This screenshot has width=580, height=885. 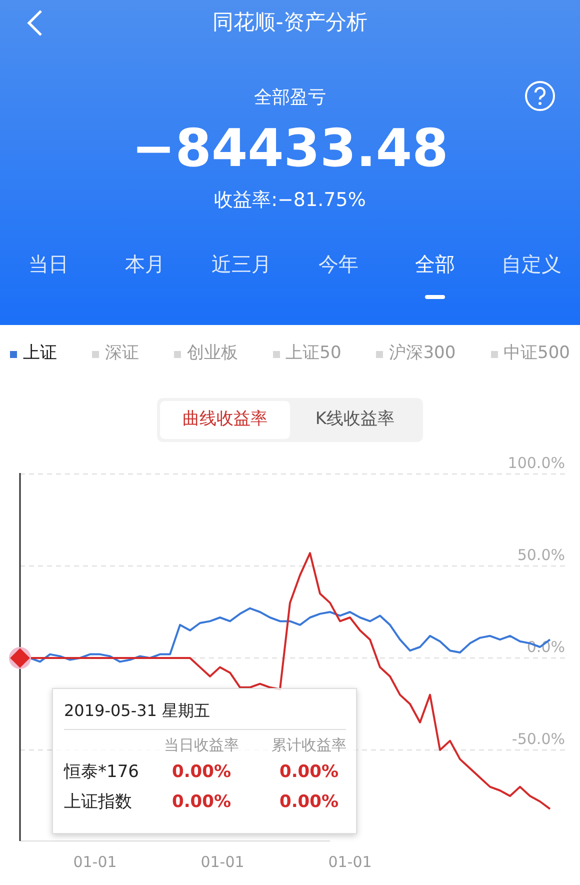 What do you see at coordinates (536, 464) in the screenshot?
I see `y-axis-label: 100.0%` at bounding box center [536, 464].